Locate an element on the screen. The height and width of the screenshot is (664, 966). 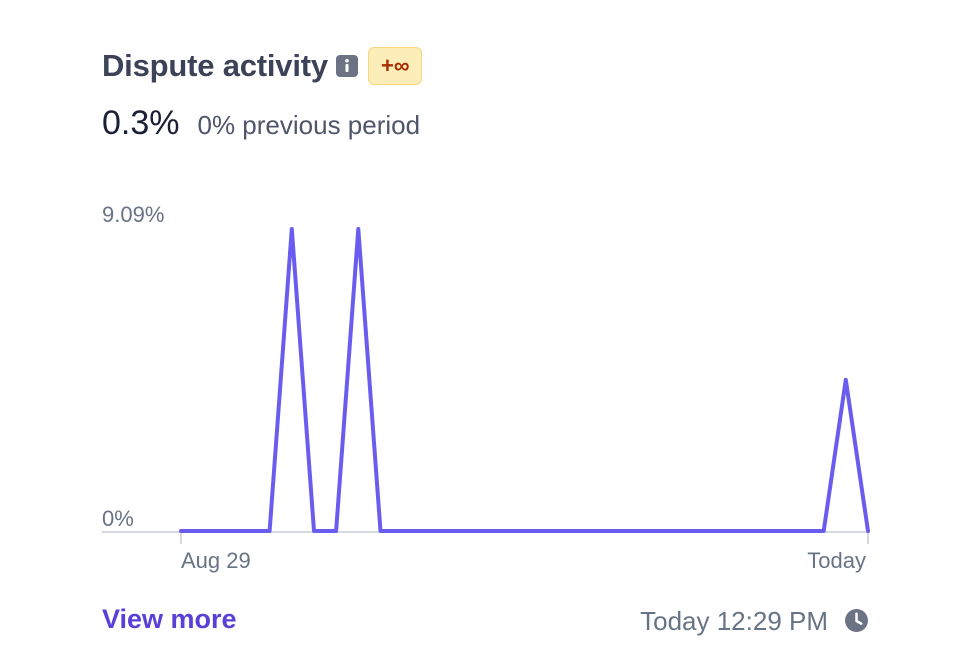
y-tick-max: 9.09% is located at coordinates (133, 214).